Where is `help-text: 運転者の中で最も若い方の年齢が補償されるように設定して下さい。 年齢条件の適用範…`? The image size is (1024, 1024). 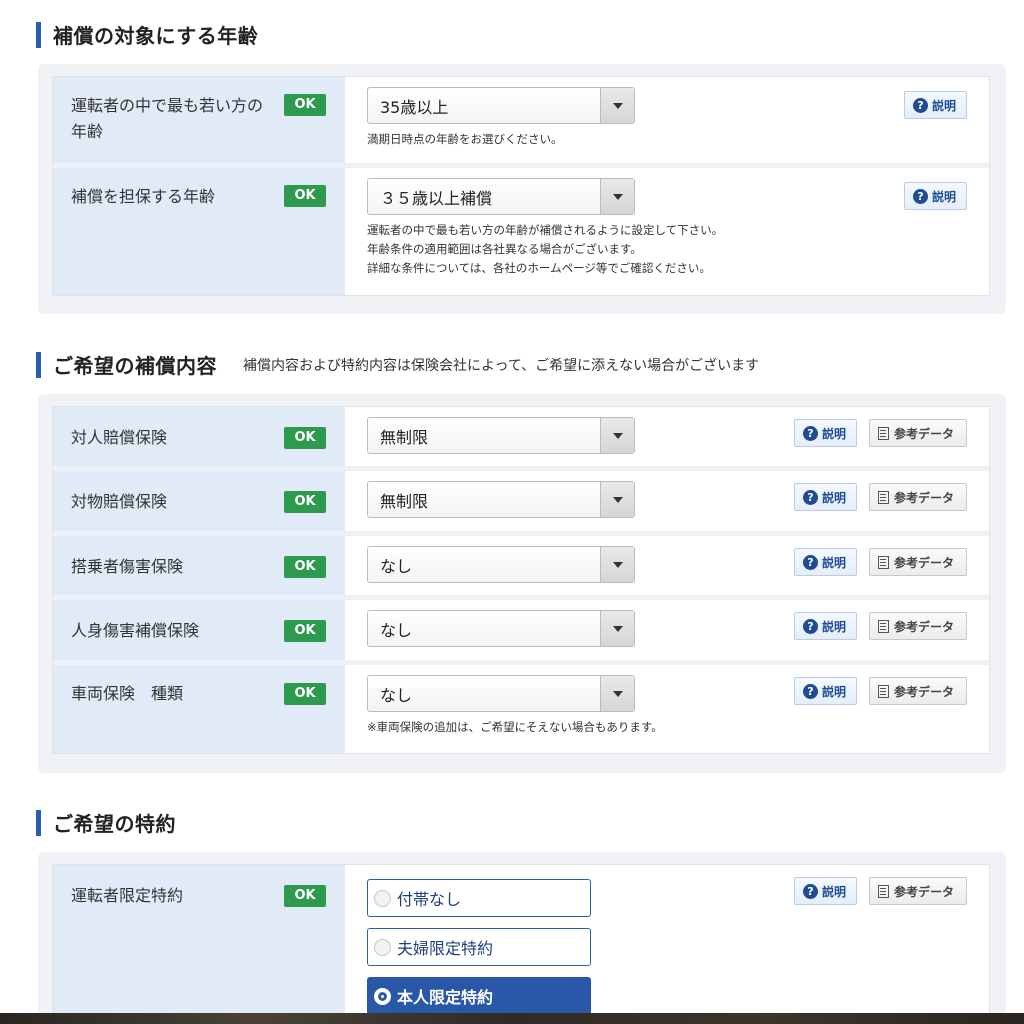
help-text: 運転者の中で最も若い方の年齢が補償されるように設定して下さい。 年齢条件の適用範… is located at coordinates (678, 249).